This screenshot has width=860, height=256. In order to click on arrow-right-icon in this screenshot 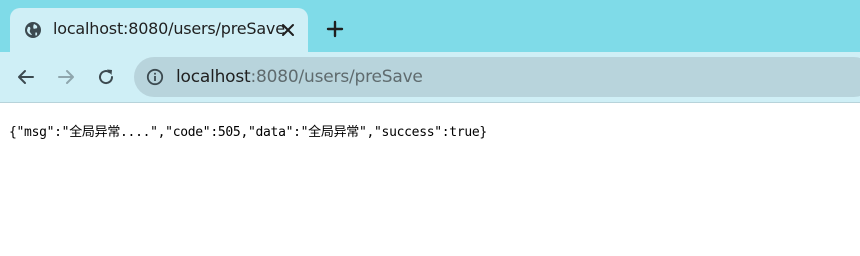, I will do `click(66, 77)`.